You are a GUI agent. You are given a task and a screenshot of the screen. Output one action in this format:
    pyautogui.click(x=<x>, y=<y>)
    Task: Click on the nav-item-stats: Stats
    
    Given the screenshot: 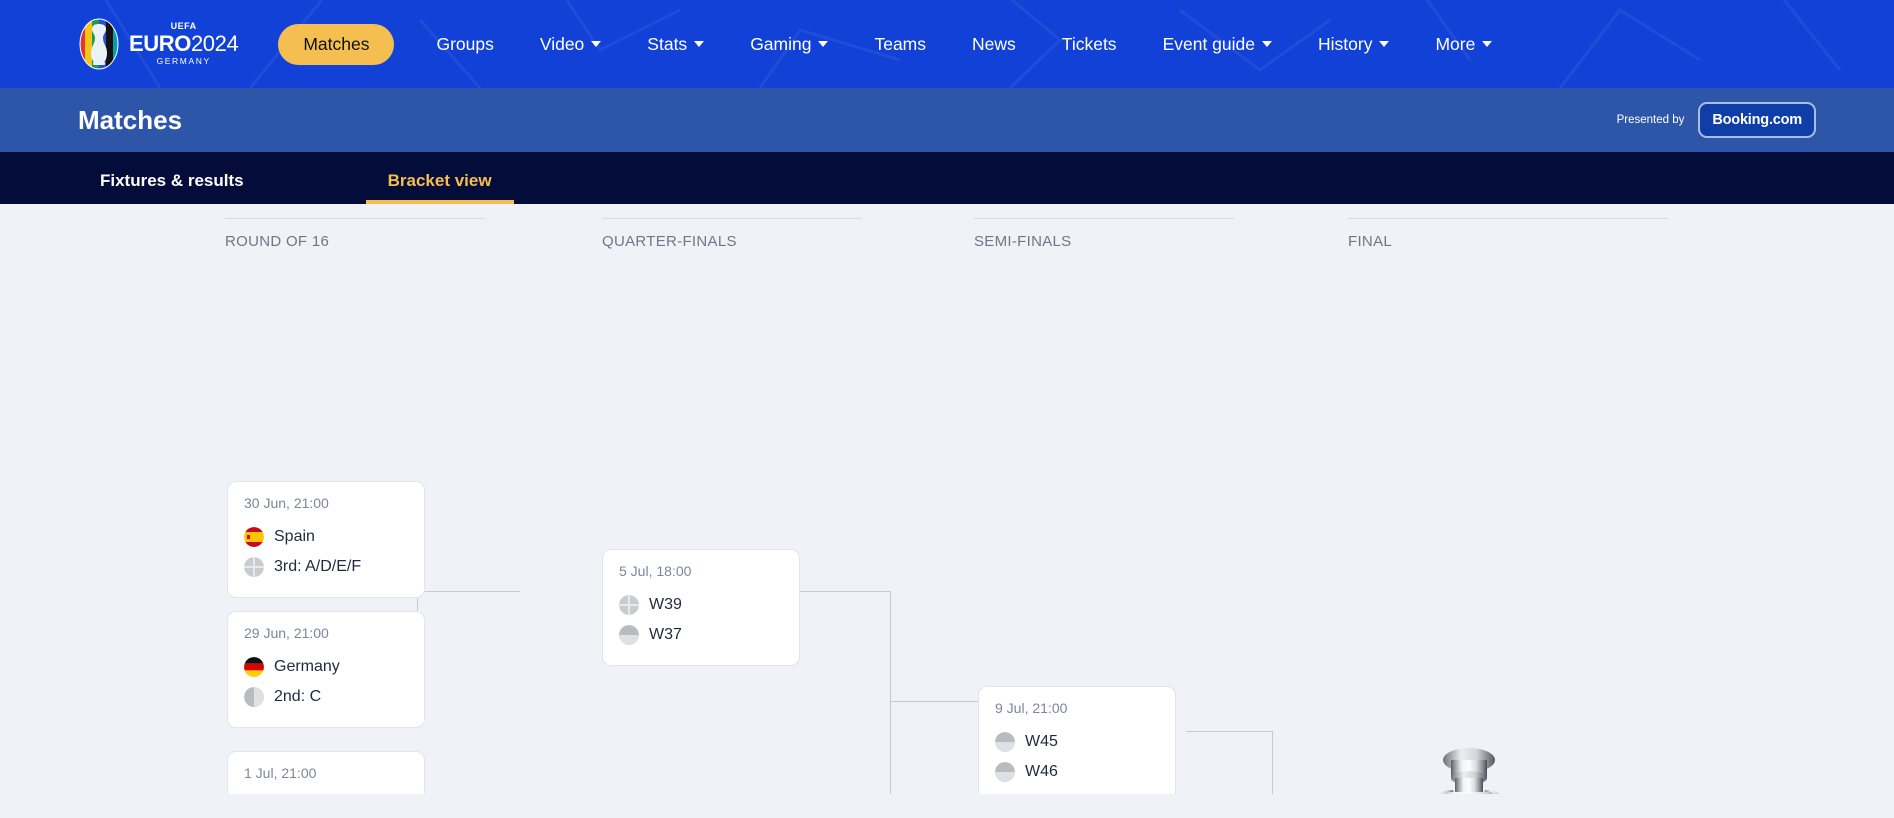 What is the action you would take?
    pyautogui.click(x=676, y=44)
    